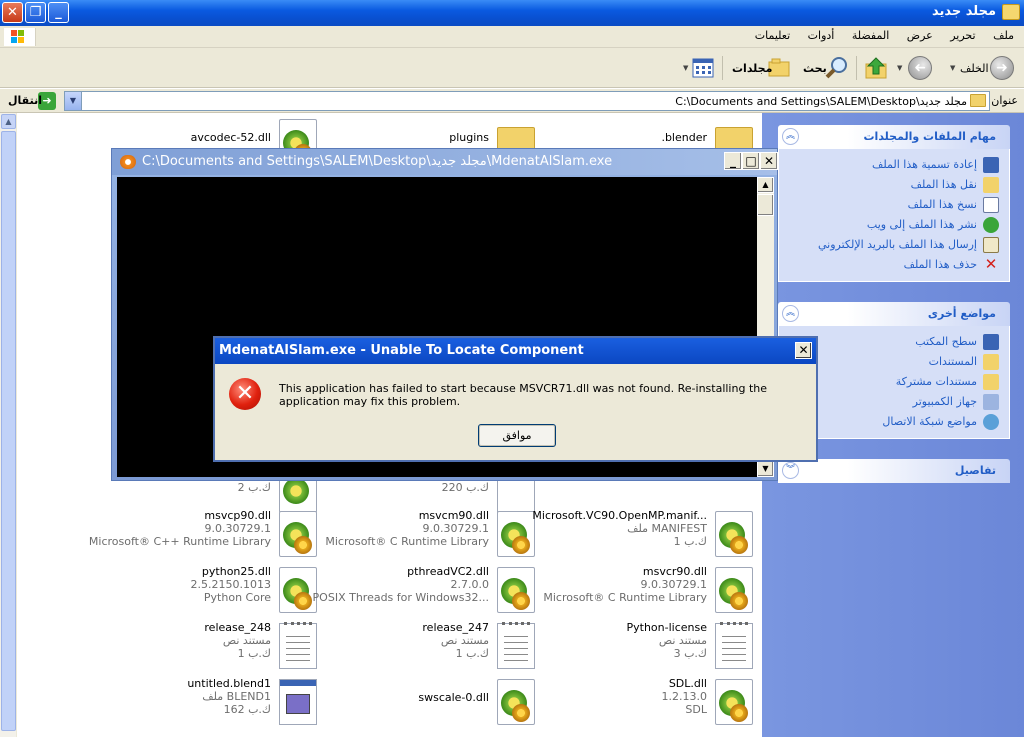 Image resolution: width=1024 pixels, height=737 pixels. Describe the element at coordinates (952, 68) in the screenshot. I see `back-dropdown-icon: ▼` at that location.